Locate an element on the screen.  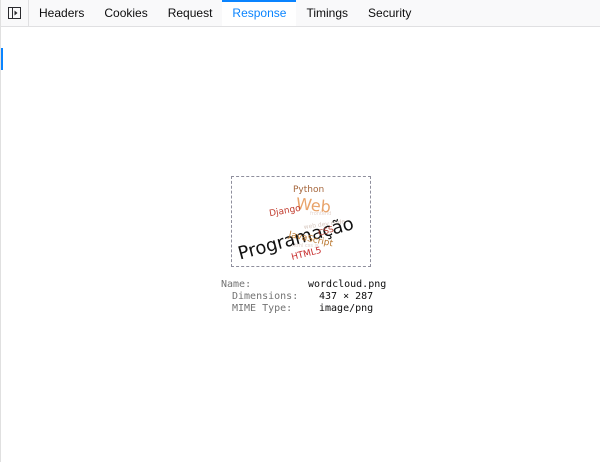
focus-marker is located at coordinates (2, 59).